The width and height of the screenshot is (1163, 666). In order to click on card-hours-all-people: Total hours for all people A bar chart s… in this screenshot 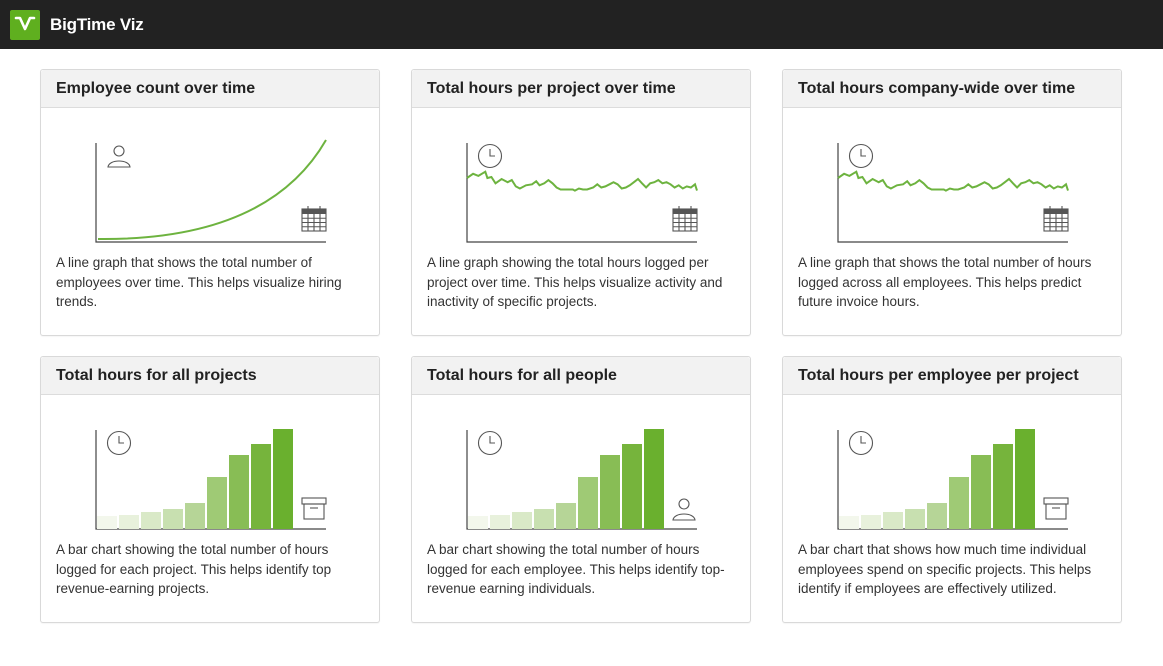, I will do `click(581, 489)`.